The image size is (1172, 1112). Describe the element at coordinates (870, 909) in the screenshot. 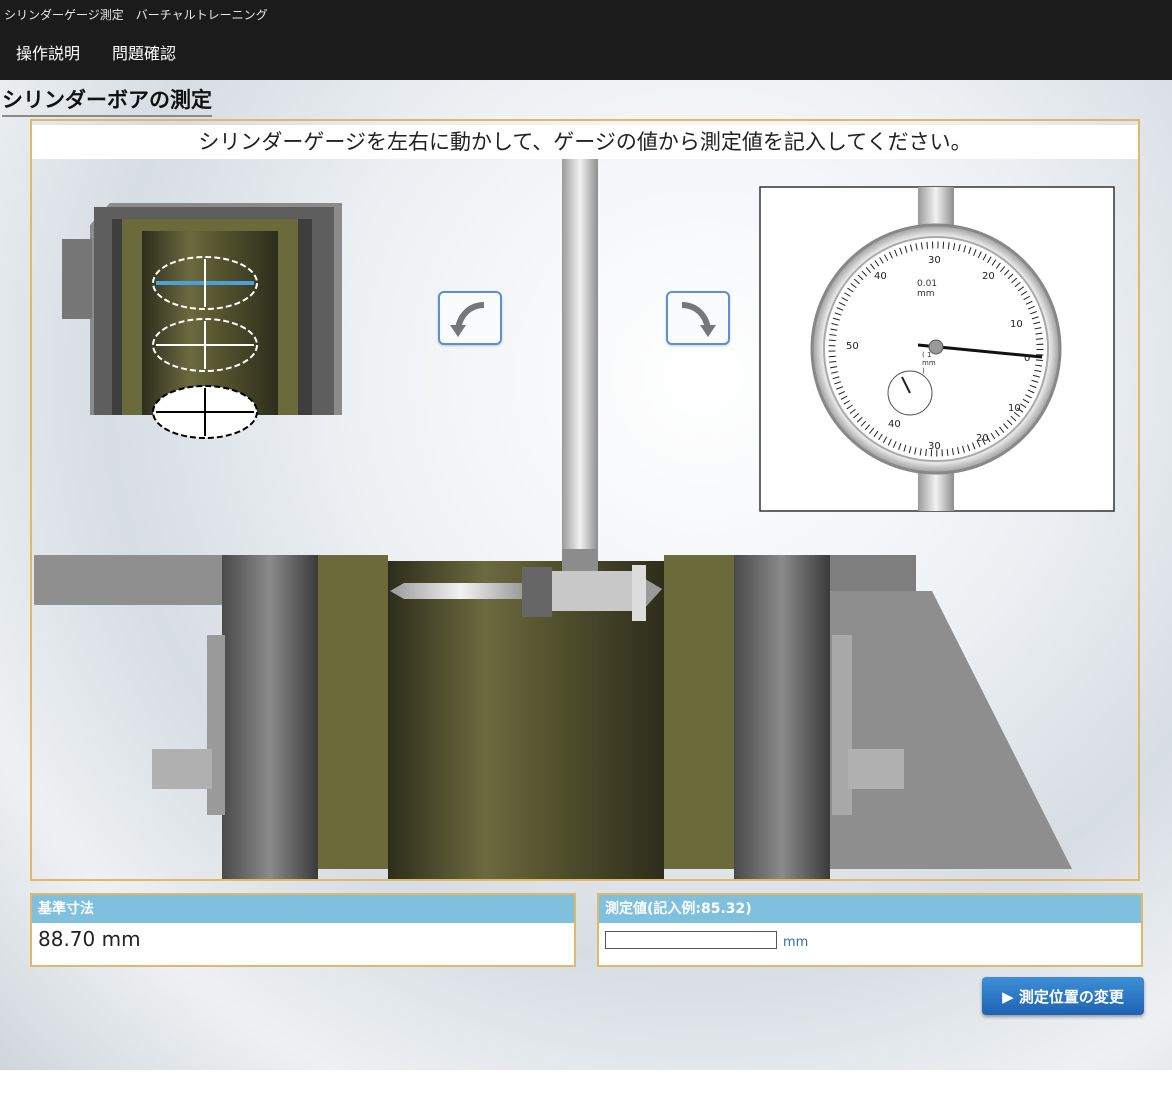

I see `measurement-label: 測定値(記入例:85.32)` at that location.